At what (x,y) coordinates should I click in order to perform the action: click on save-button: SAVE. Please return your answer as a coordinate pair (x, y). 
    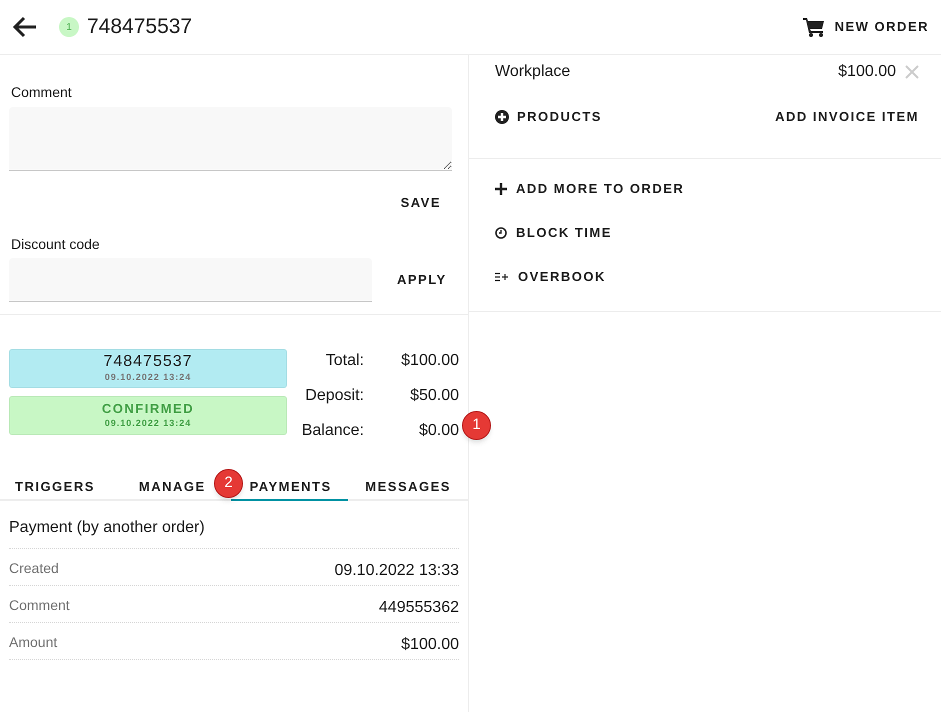
    Looking at the image, I should click on (420, 202).